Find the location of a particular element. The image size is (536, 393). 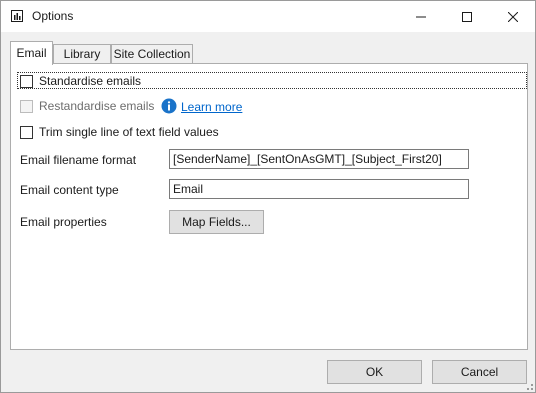

cancel-button: Cancel is located at coordinates (479, 372).